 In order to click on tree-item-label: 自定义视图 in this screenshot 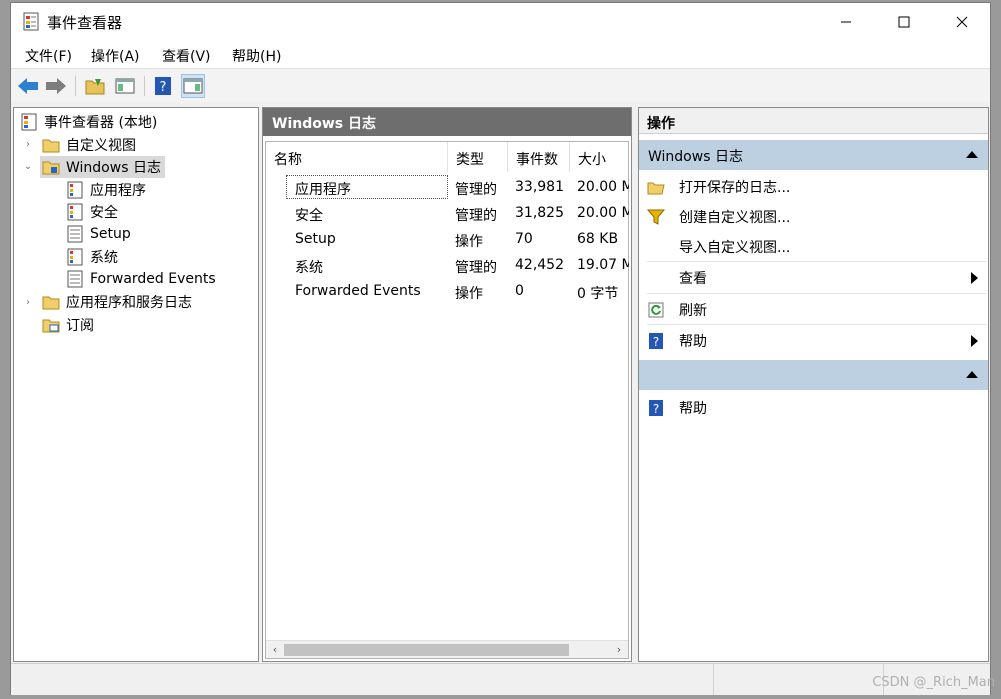, I will do `click(101, 146)`.